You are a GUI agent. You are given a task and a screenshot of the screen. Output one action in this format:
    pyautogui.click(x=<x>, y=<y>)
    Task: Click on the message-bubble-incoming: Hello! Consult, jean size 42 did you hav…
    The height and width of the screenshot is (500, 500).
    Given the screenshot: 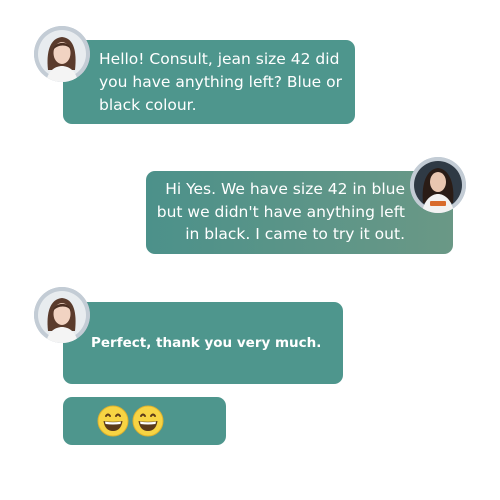 What is the action you would take?
    pyautogui.click(x=209, y=82)
    